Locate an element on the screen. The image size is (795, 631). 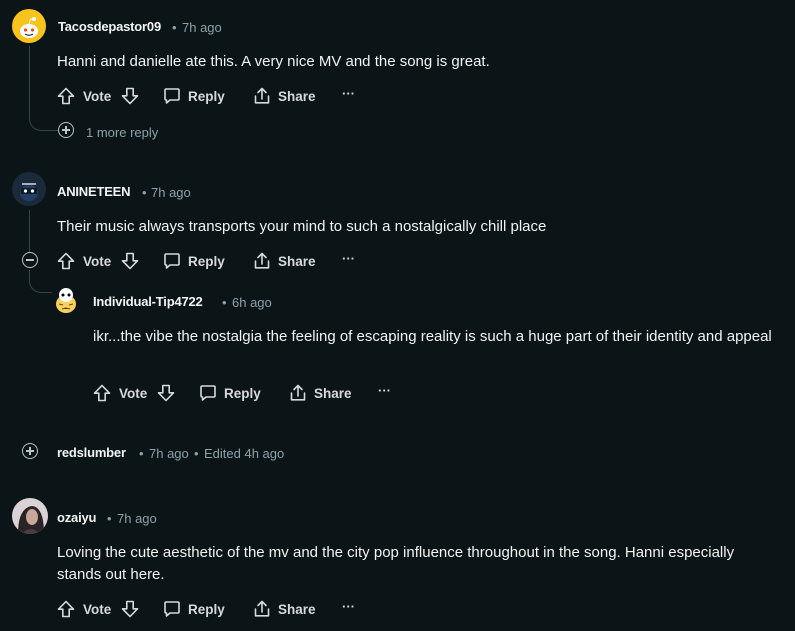
more-replies-link: 1 more reply is located at coordinates (122, 132).